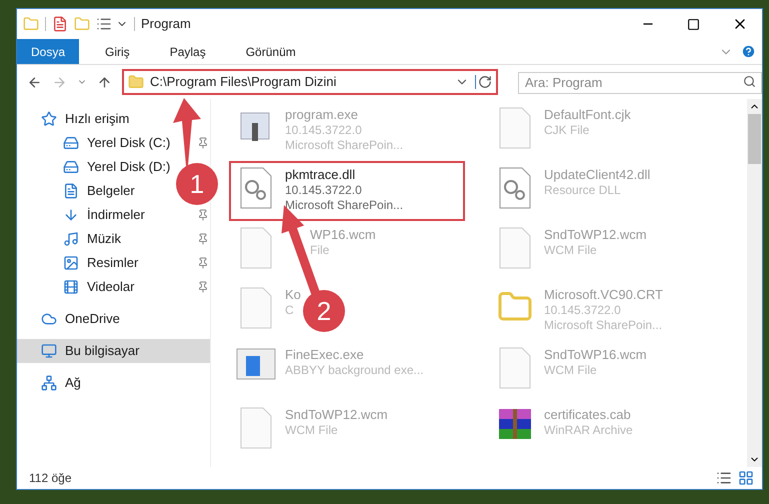  What do you see at coordinates (289, 310) in the screenshot?
I see `file-detail: C` at bounding box center [289, 310].